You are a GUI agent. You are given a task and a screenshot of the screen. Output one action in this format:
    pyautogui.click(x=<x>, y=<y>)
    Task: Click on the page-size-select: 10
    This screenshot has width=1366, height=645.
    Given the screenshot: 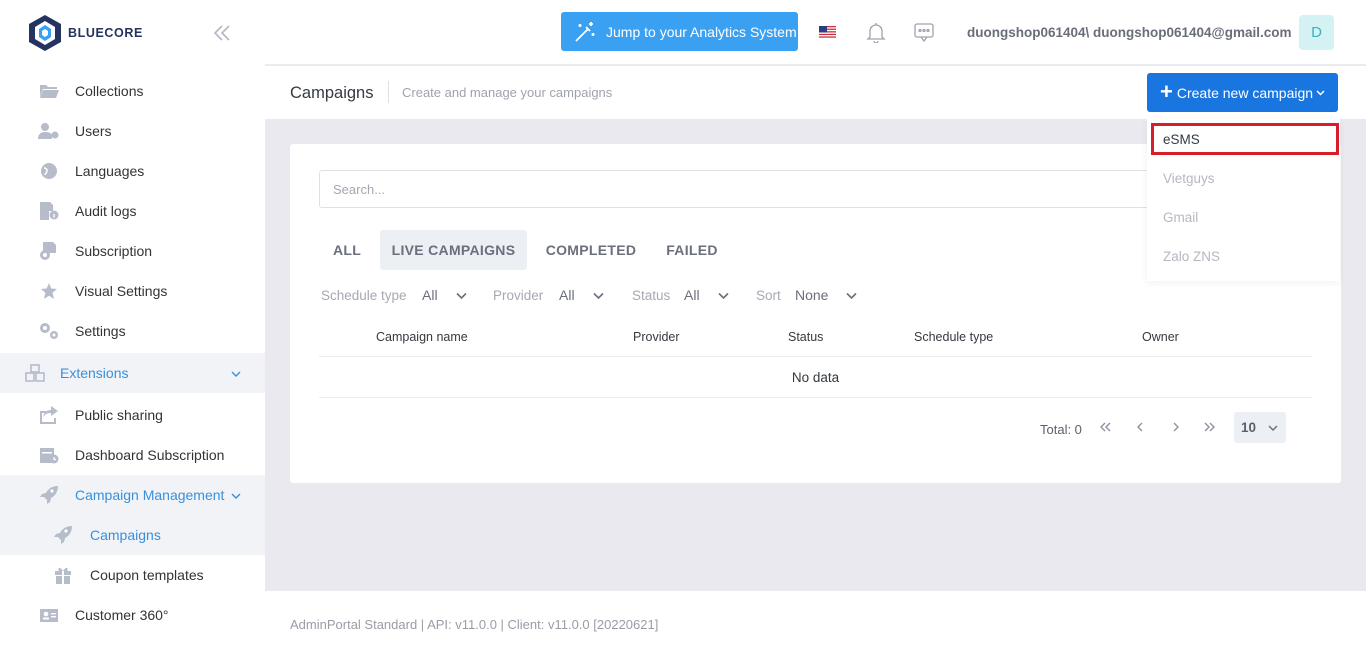 What is the action you would take?
    pyautogui.click(x=1260, y=427)
    